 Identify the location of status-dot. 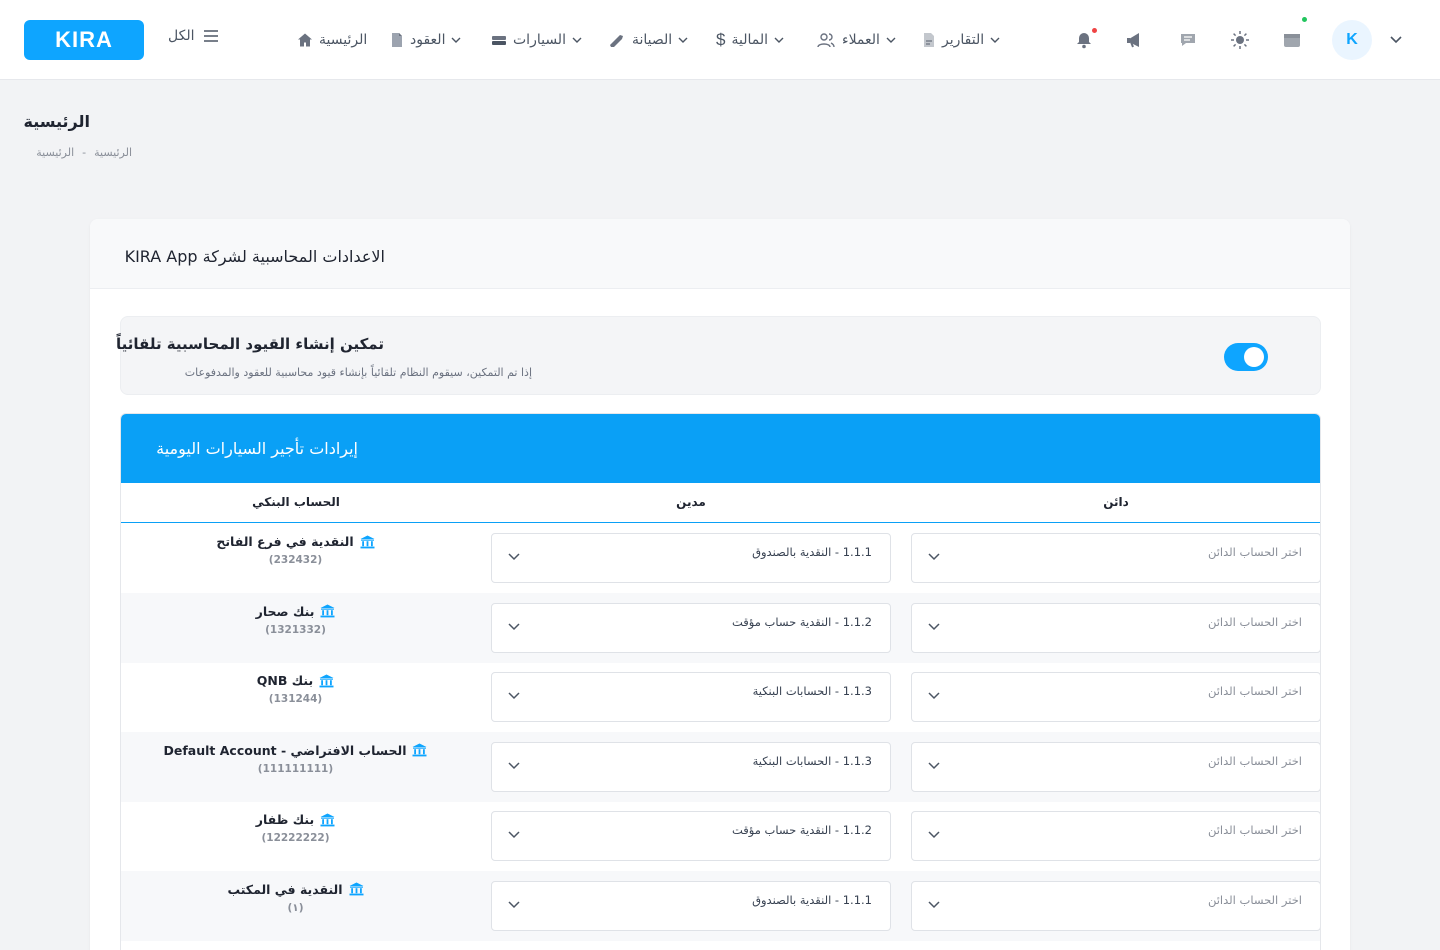
(1304, 19).